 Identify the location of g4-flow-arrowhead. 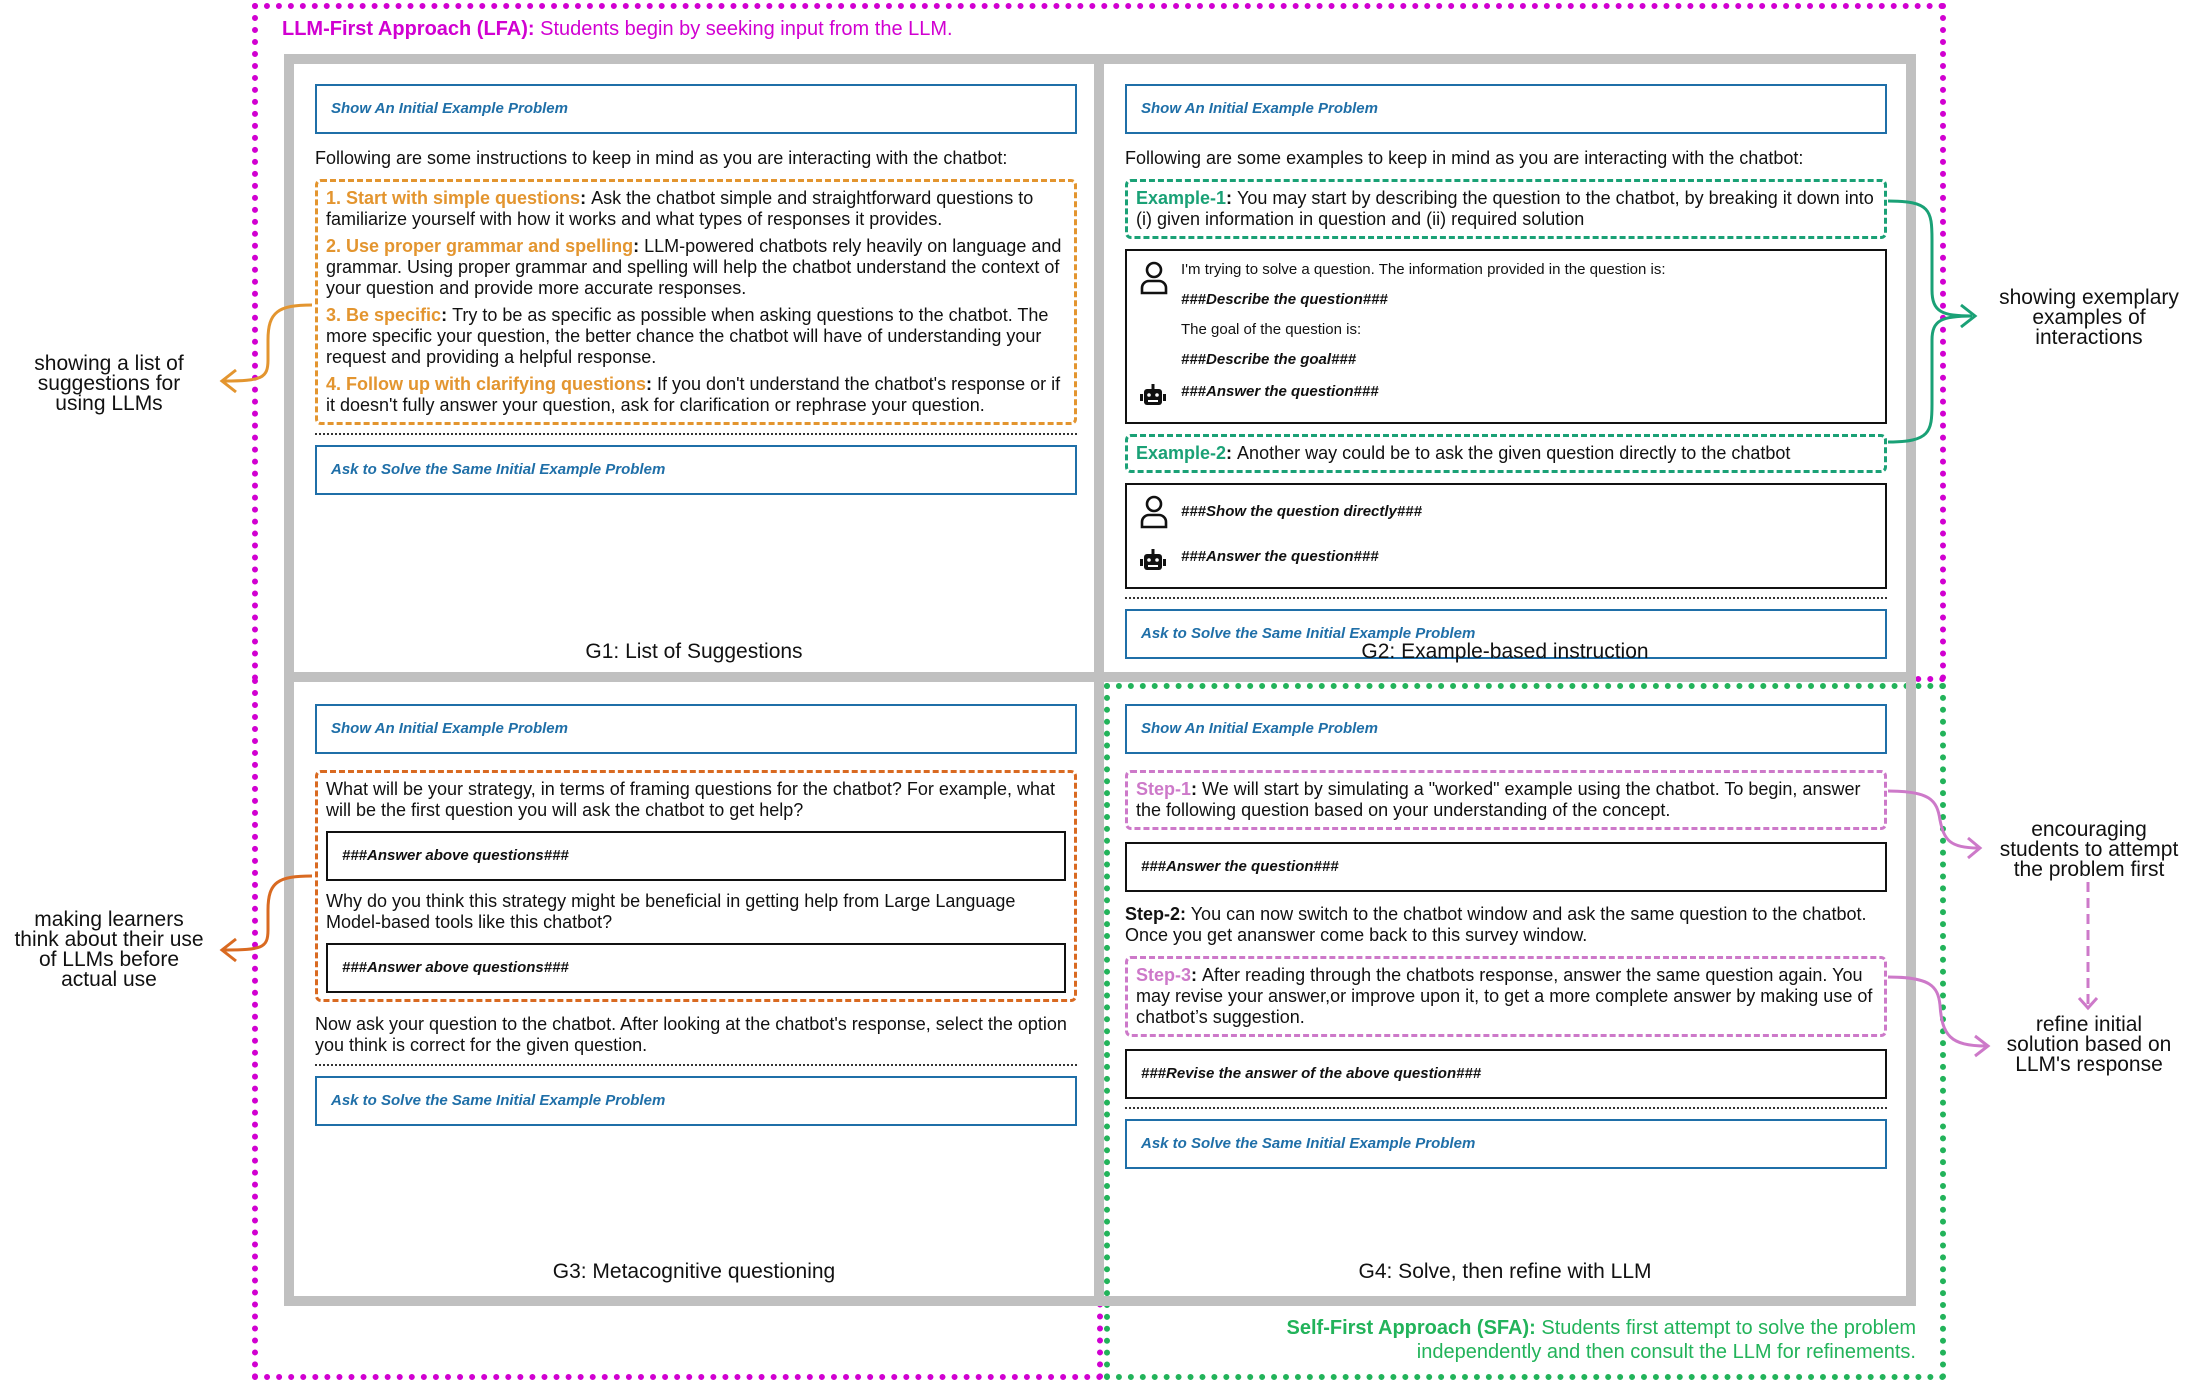
(2088, 1003).